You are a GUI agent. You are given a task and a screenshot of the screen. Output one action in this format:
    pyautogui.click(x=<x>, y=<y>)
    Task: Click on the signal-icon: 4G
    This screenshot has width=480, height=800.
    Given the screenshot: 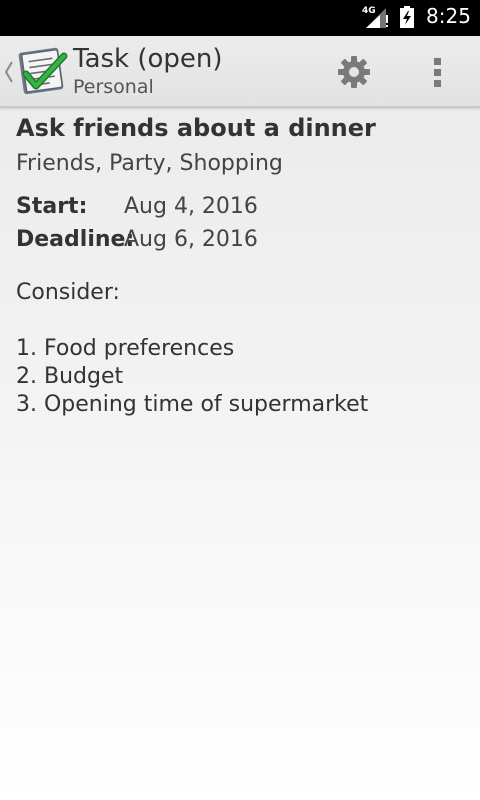 What is the action you would take?
    pyautogui.click(x=376, y=18)
    